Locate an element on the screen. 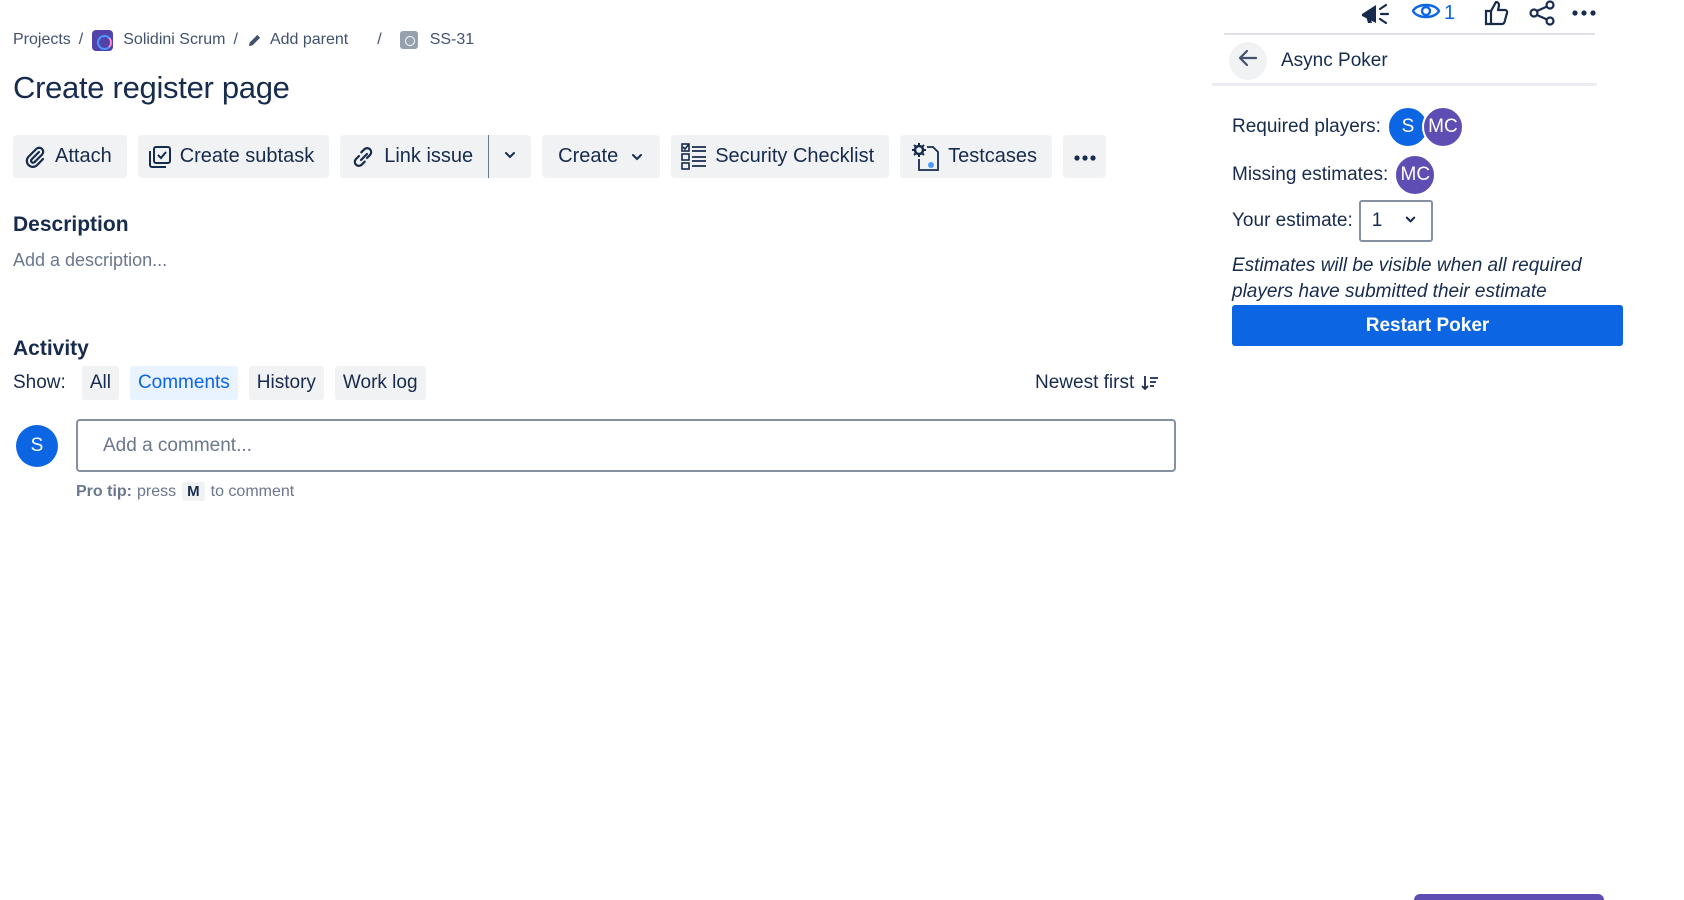  issue-type-icon is located at coordinates (408, 40).